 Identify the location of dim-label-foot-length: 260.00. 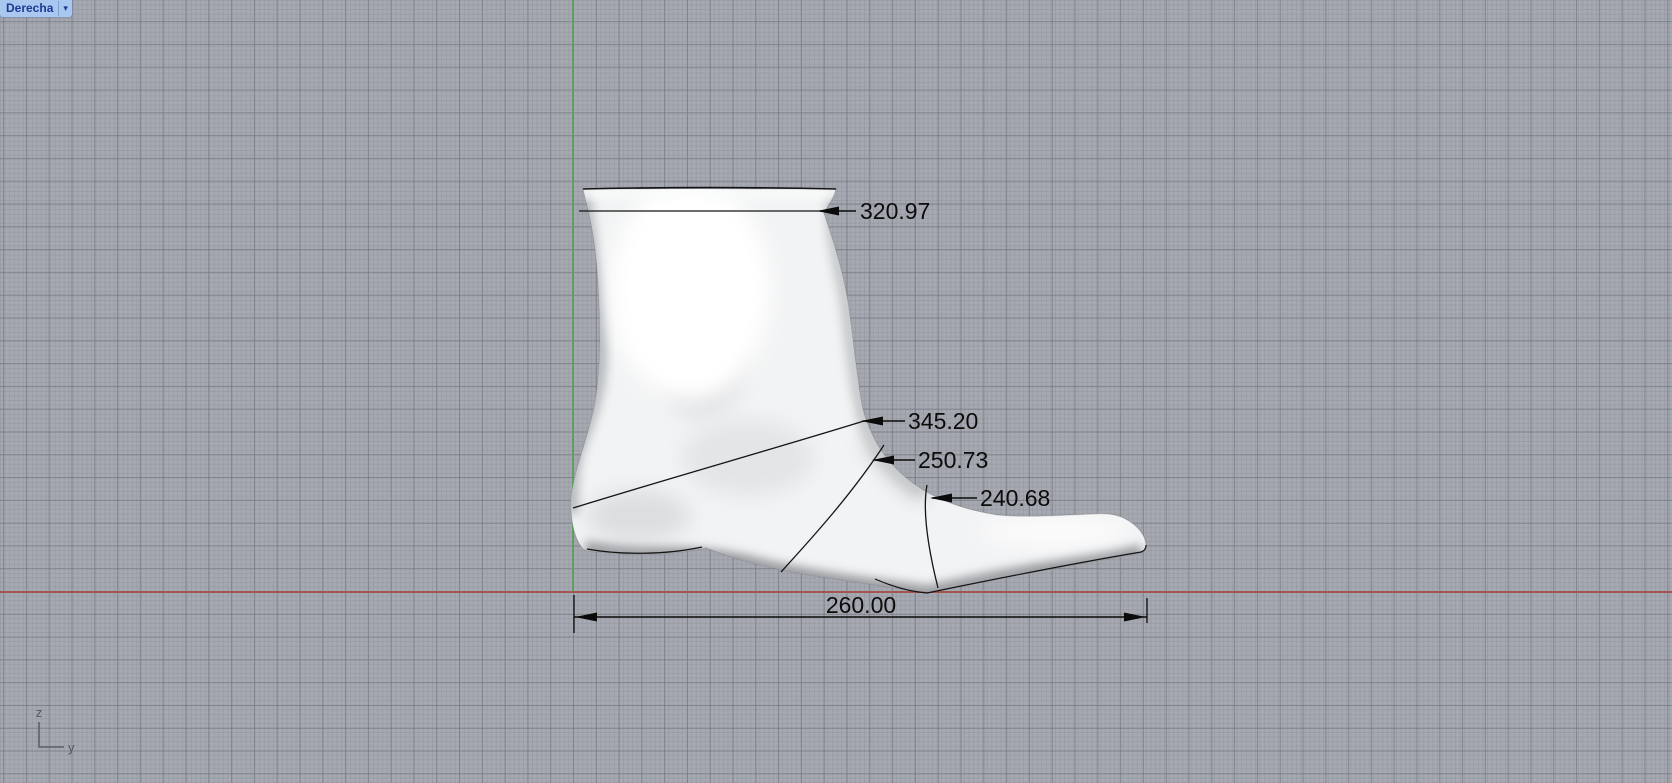
(861, 605).